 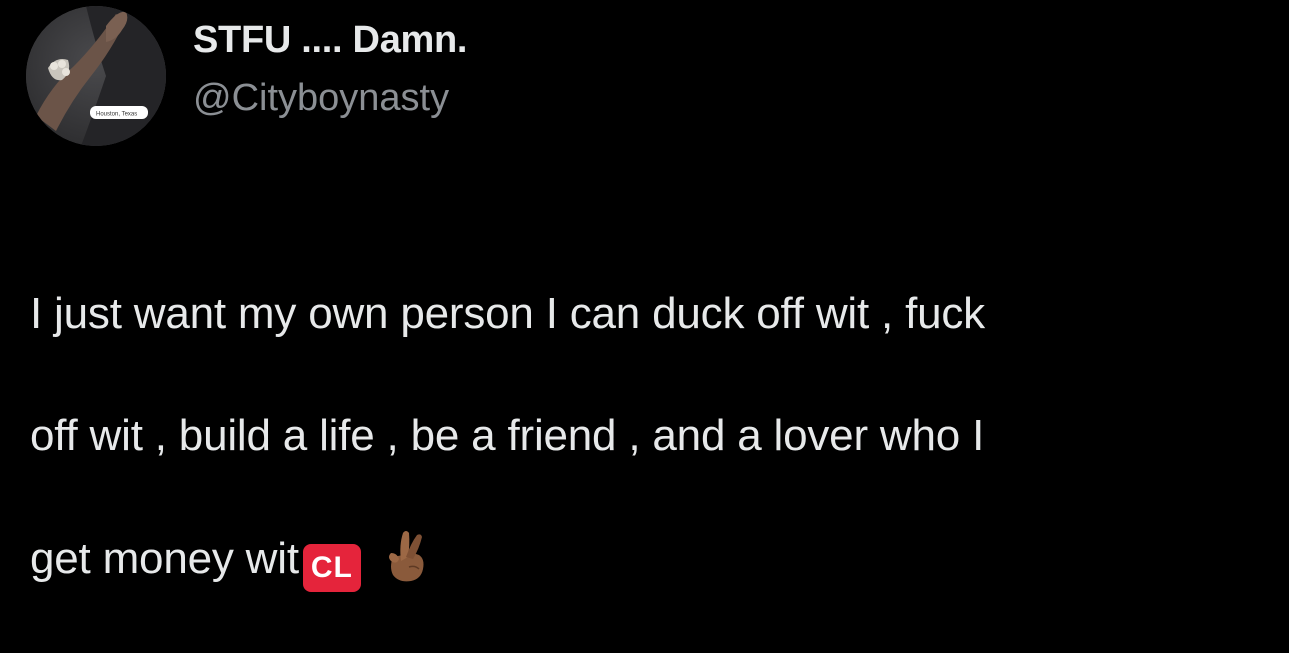 I want to click on crossed-fingers-emoji, so click(x=406, y=556).